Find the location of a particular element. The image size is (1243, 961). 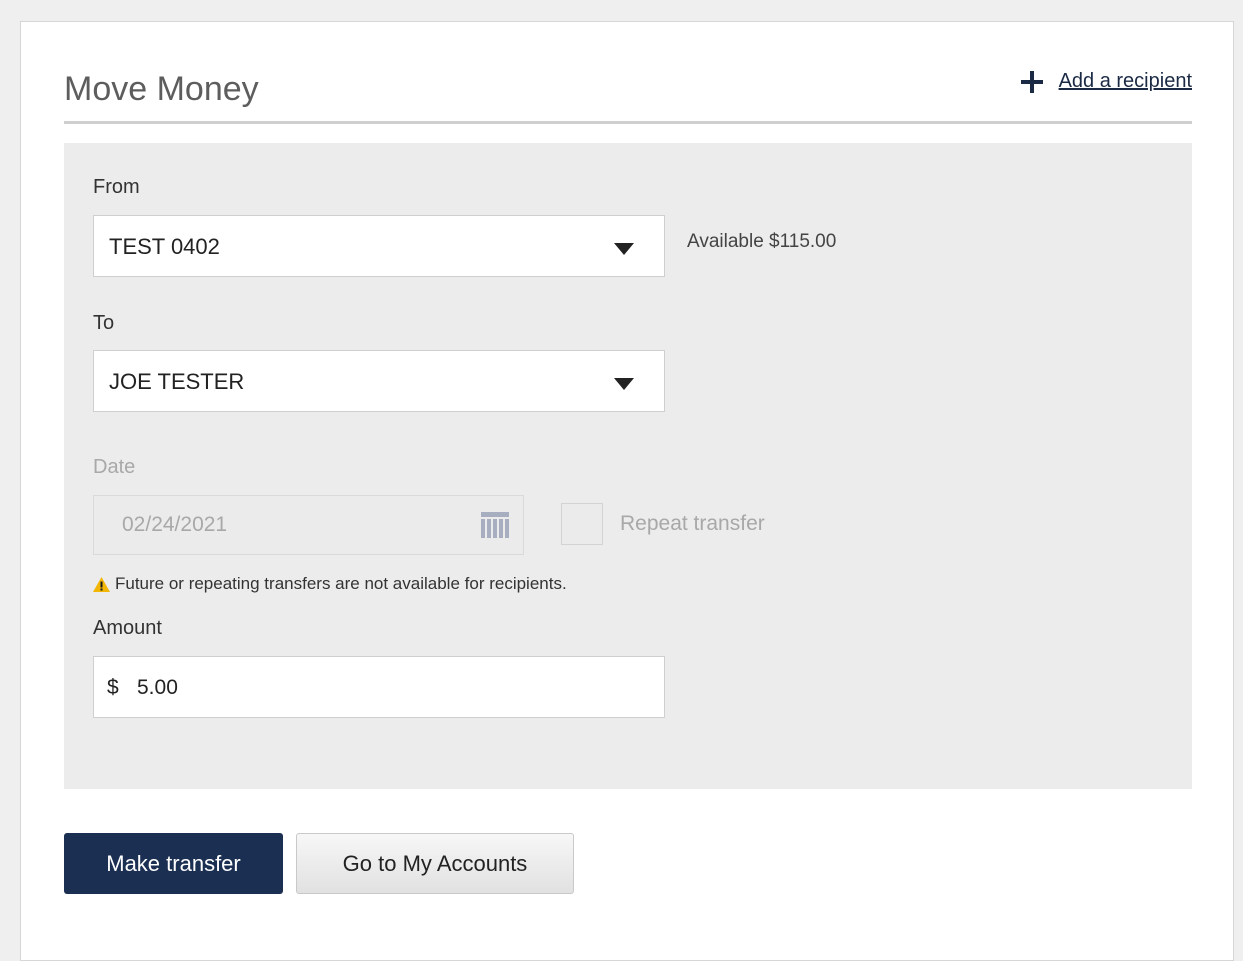

repeat-transfer-checkbox is located at coordinates (582, 524).